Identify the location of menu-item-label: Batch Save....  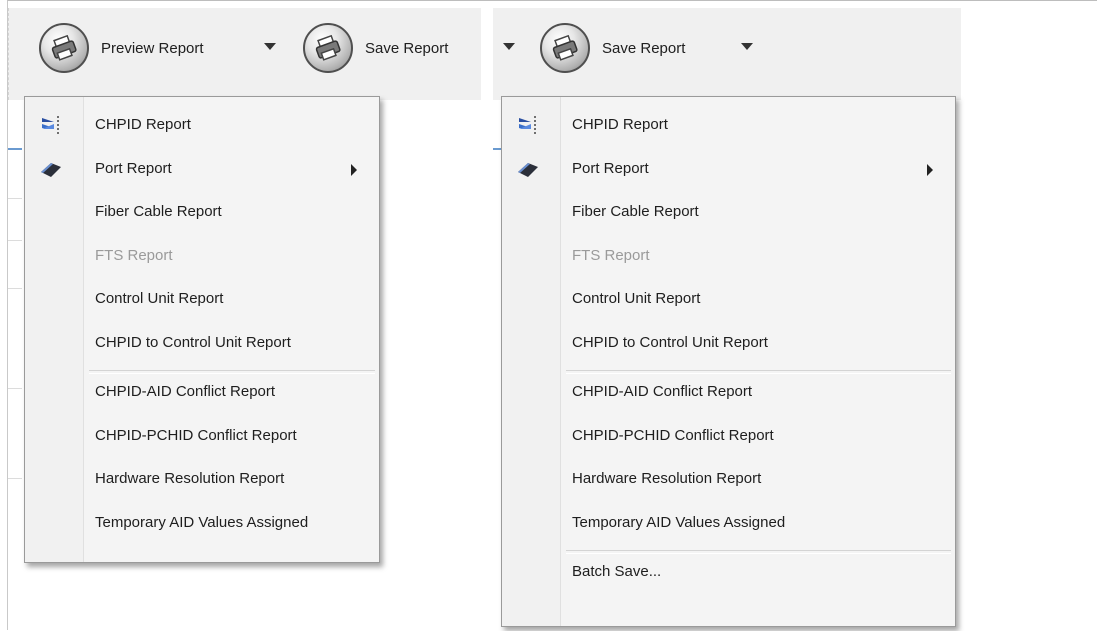
(617, 571).